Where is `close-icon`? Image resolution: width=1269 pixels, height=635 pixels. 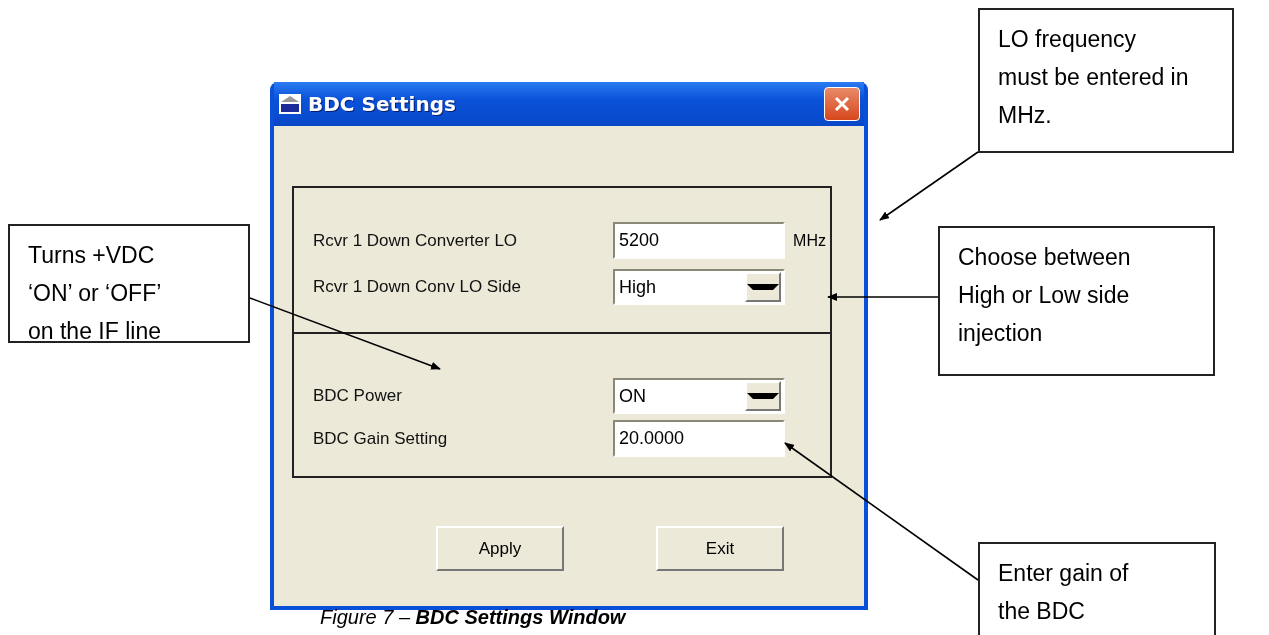
close-icon is located at coordinates (842, 104).